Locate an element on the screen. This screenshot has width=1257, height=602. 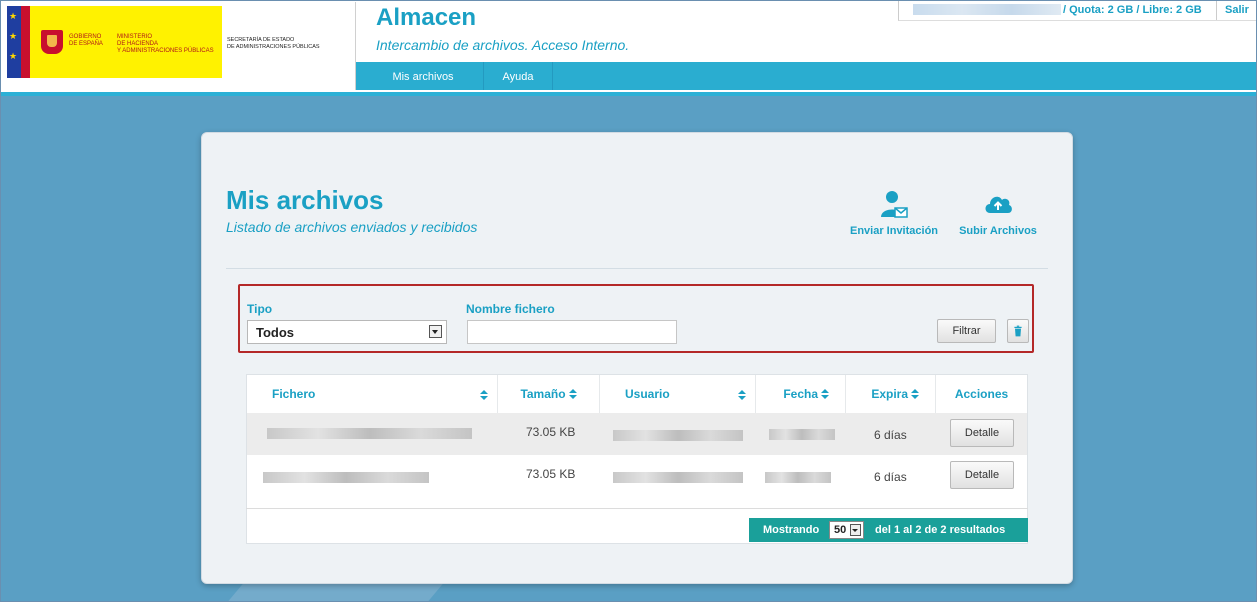
app-subtitle: Intercambio de archivos. Acceso Interno. is located at coordinates (503, 45).